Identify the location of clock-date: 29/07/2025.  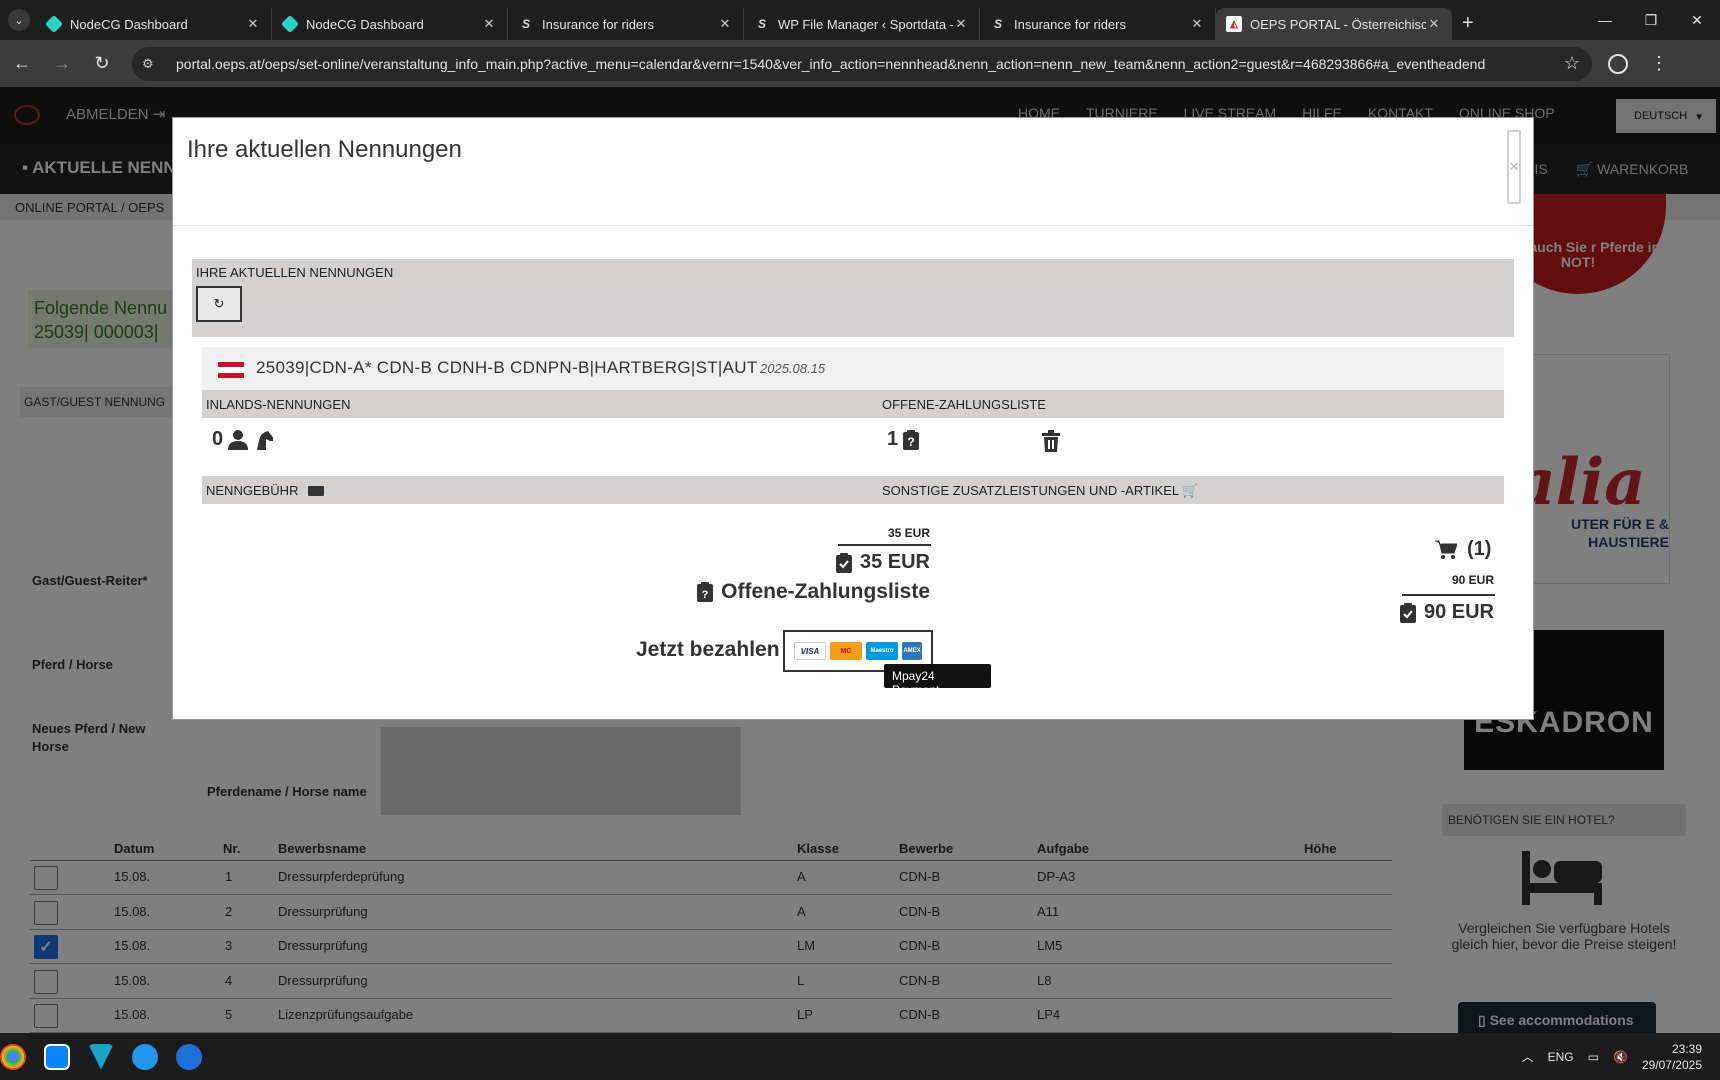
(1671, 1064).